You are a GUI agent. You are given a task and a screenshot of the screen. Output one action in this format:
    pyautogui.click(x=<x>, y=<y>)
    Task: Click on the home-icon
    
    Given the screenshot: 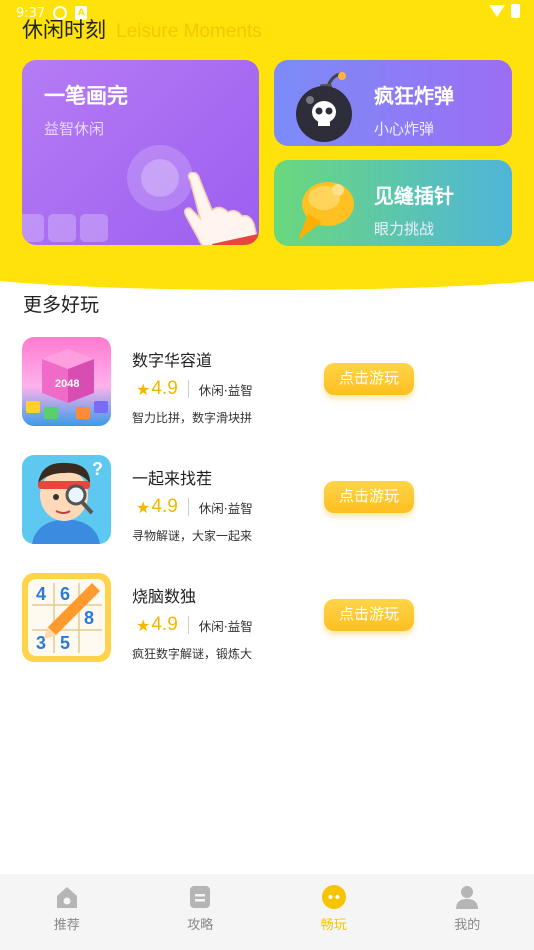 What is the action you would take?
    pyautogui.click(x=66, y=897)
    